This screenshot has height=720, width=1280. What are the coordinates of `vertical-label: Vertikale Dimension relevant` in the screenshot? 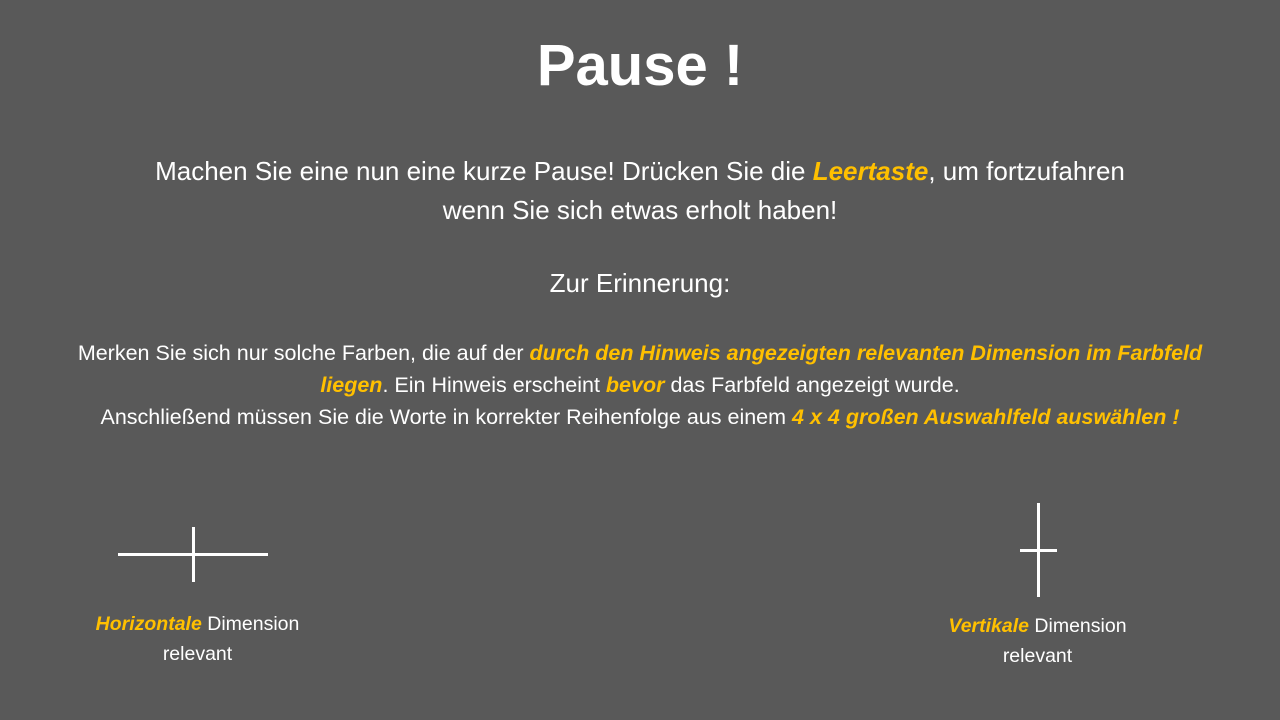 It's located at (1037, 641).